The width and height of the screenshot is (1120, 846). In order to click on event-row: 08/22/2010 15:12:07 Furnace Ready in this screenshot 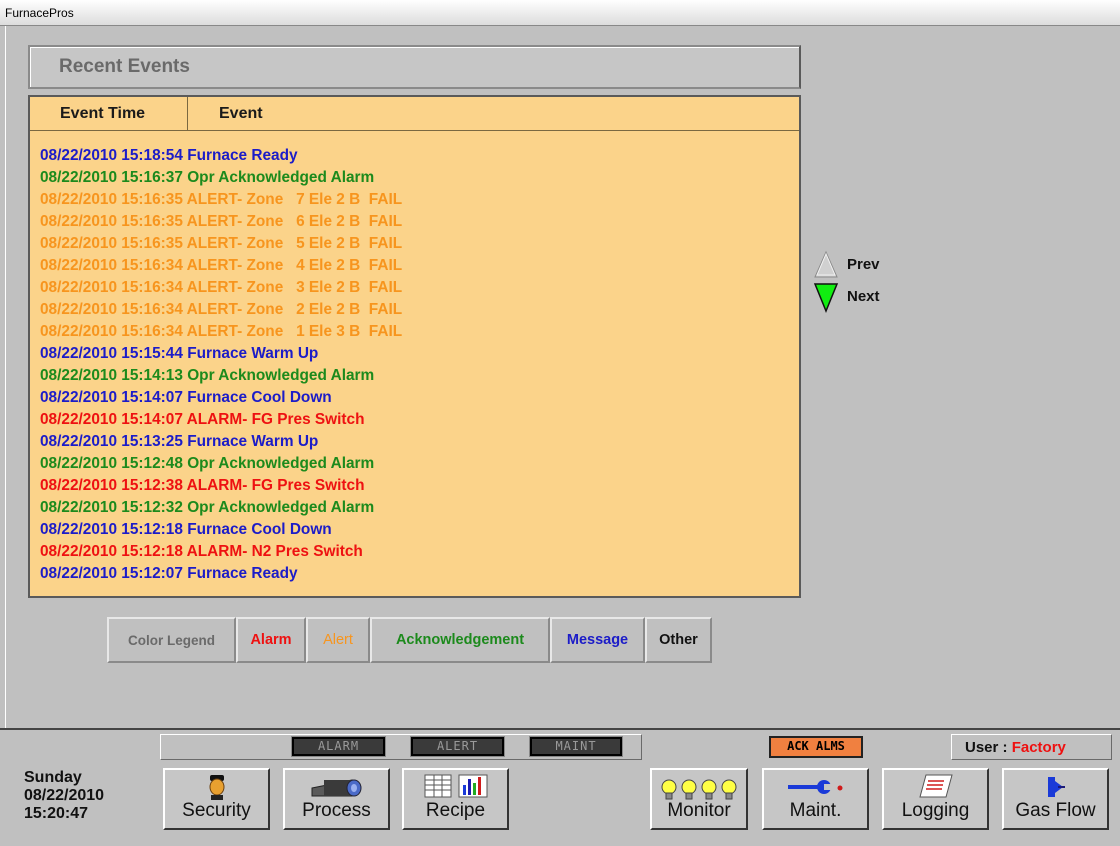, I will do `click(221, 574)`.